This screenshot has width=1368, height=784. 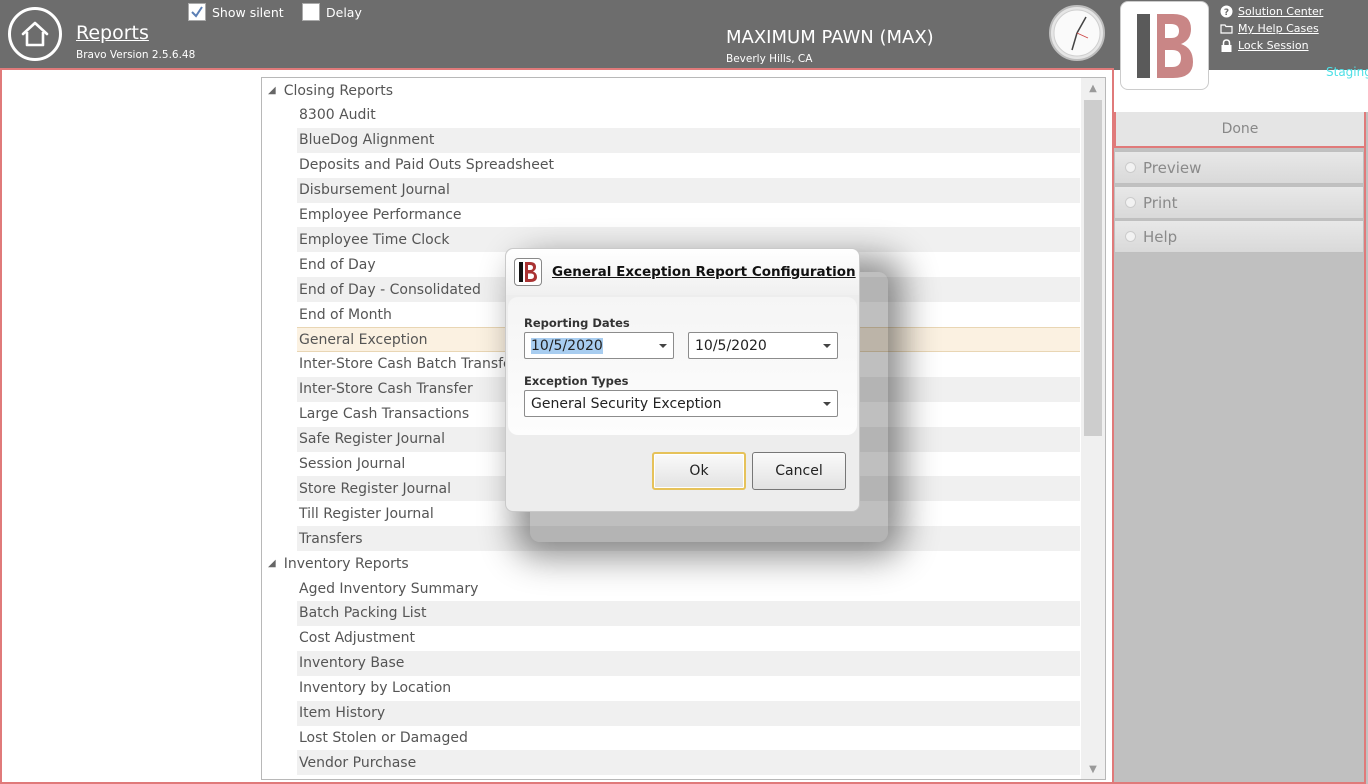 I want to click on delay-checkbox: Delay, so click(x=332, y=12).